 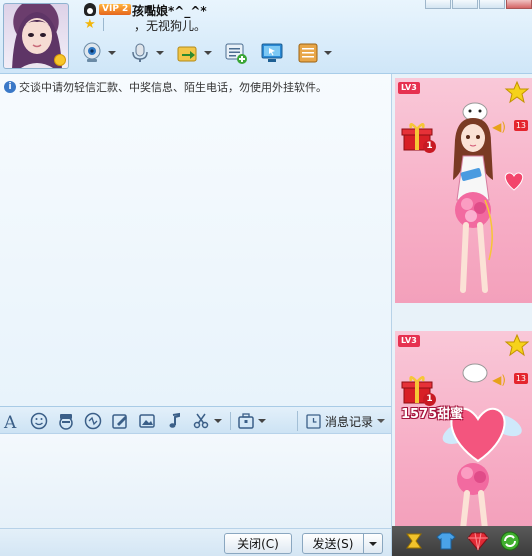 I want to click on clothing-icon, so click(x=446, y=541).